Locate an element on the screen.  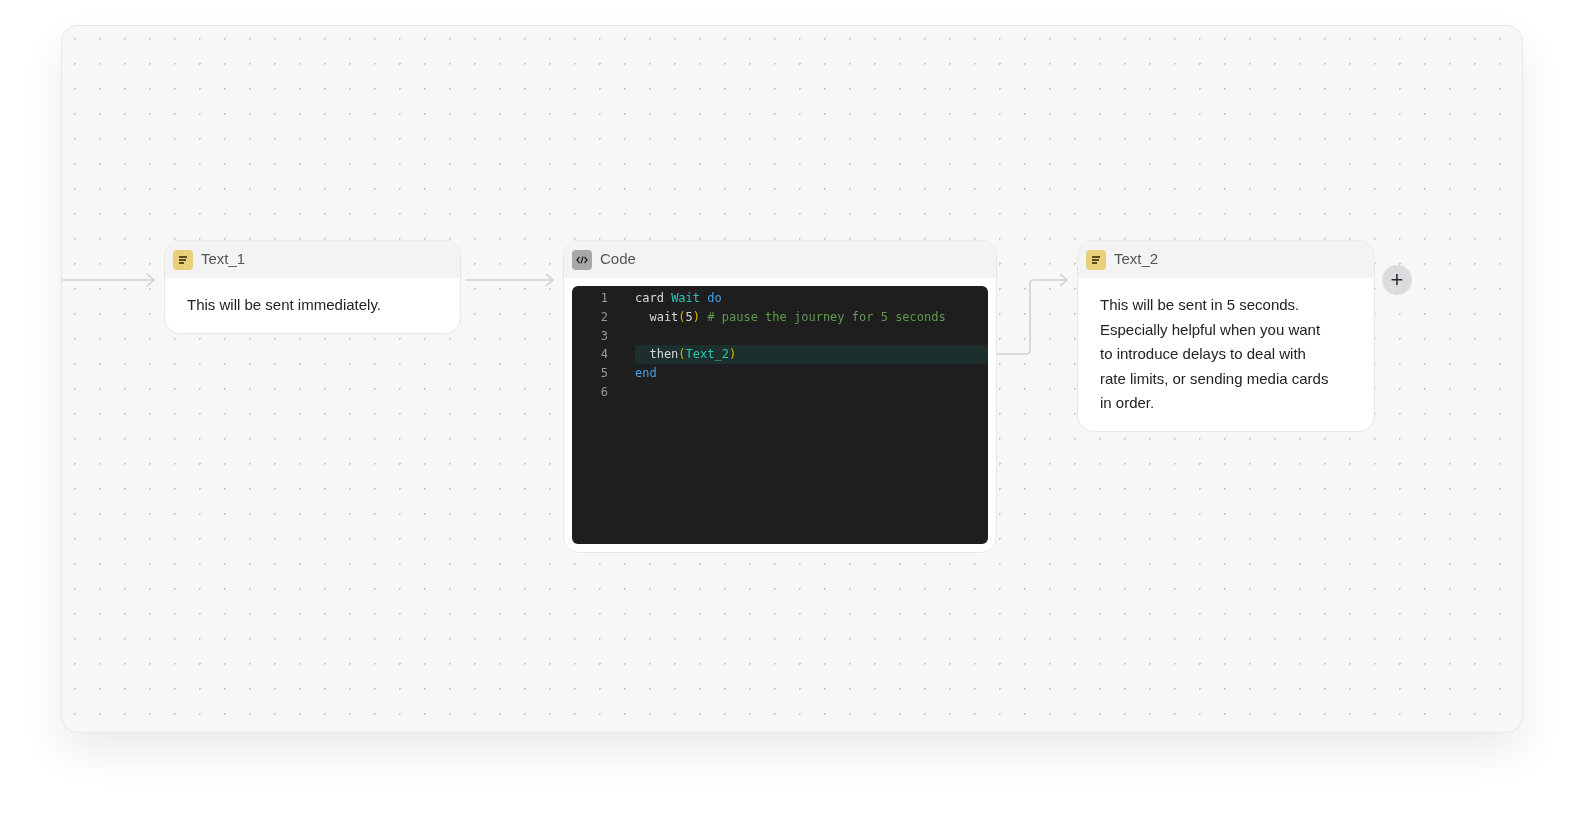
line-number: 4 is located at coordinates (603, 355).